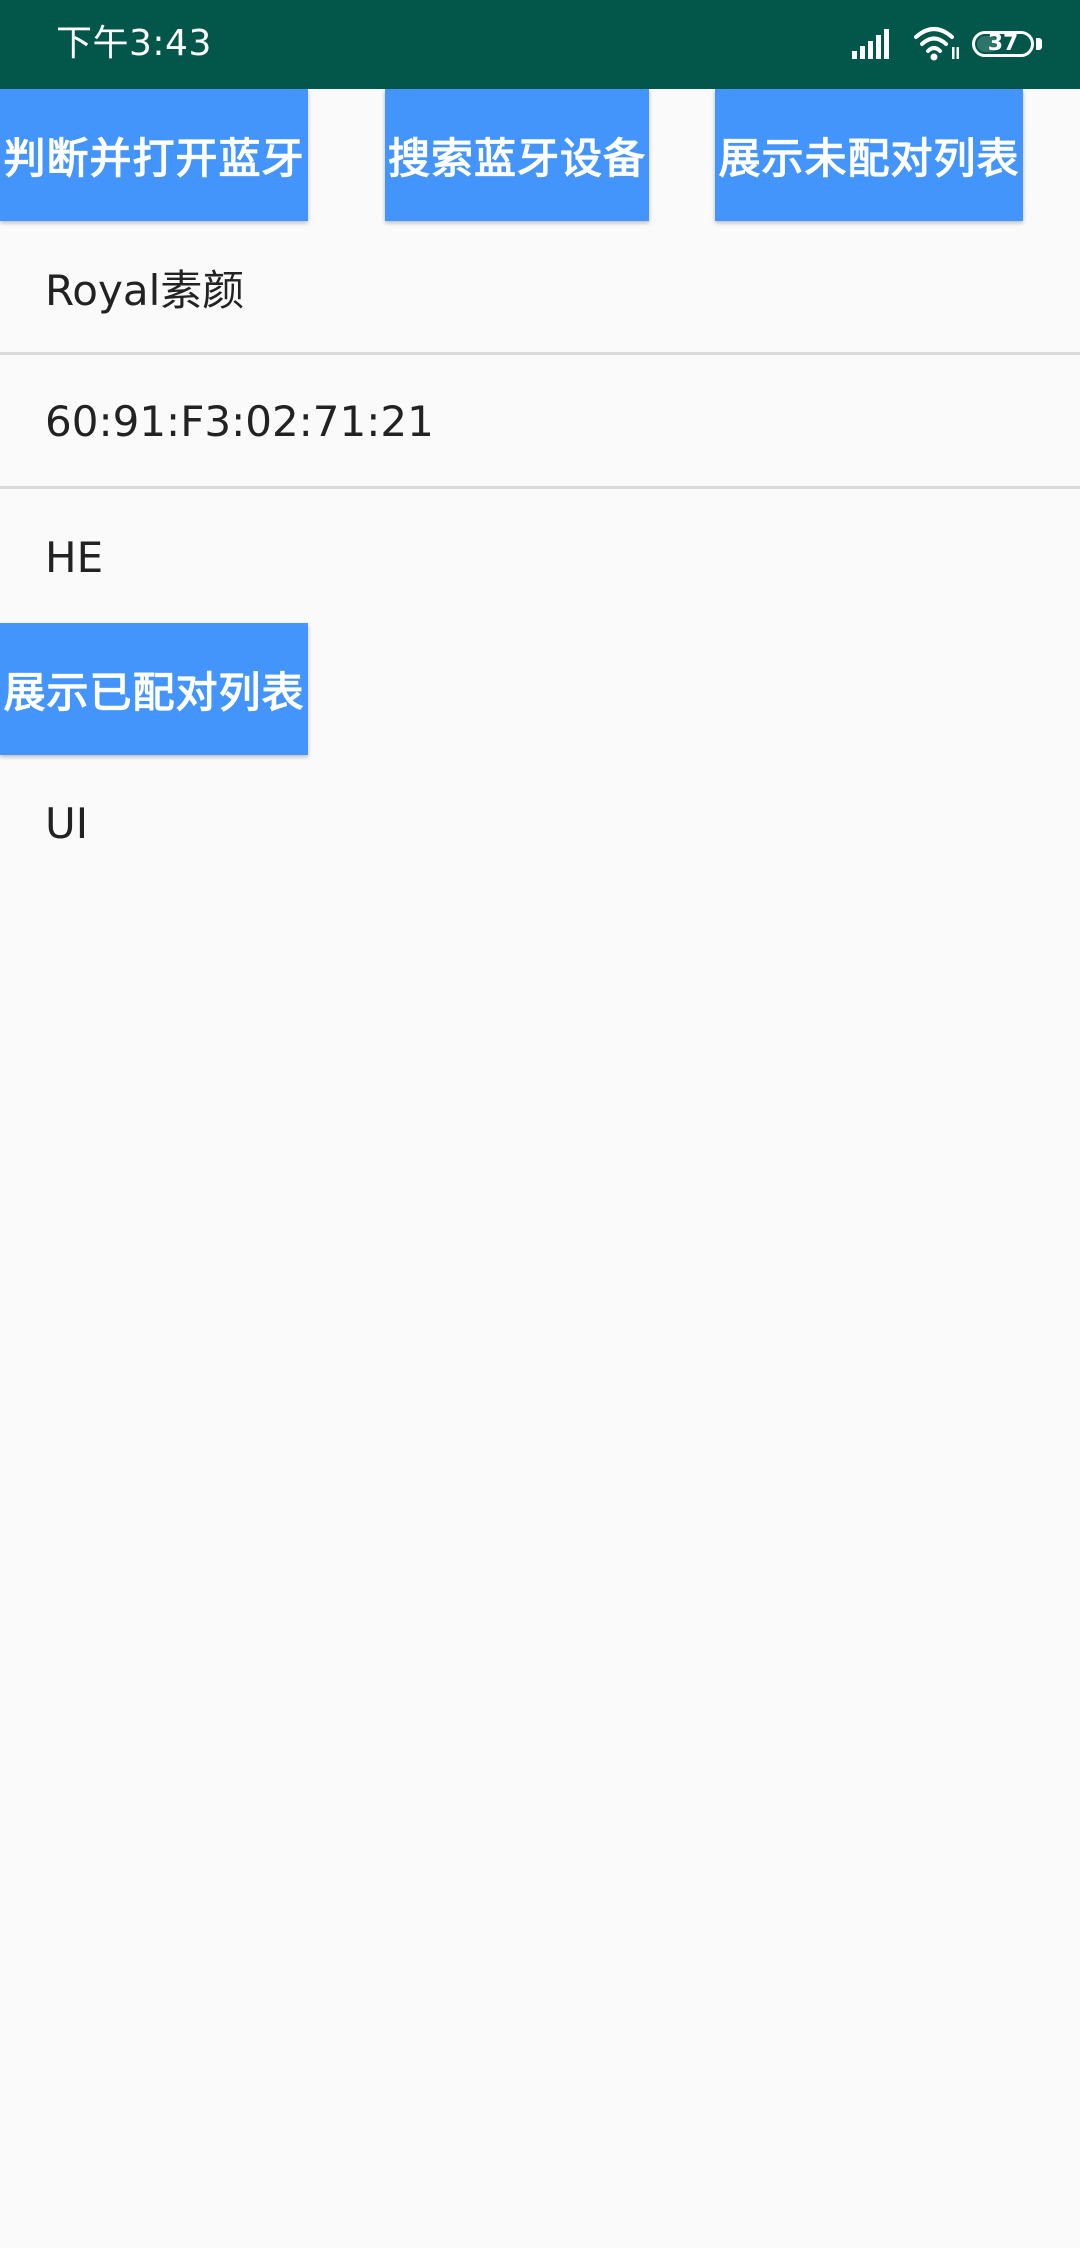 The image size is (1080, 2248). I want to click on open-bluetooth-button: 判断并打开蓝牙, so click(154, 155).